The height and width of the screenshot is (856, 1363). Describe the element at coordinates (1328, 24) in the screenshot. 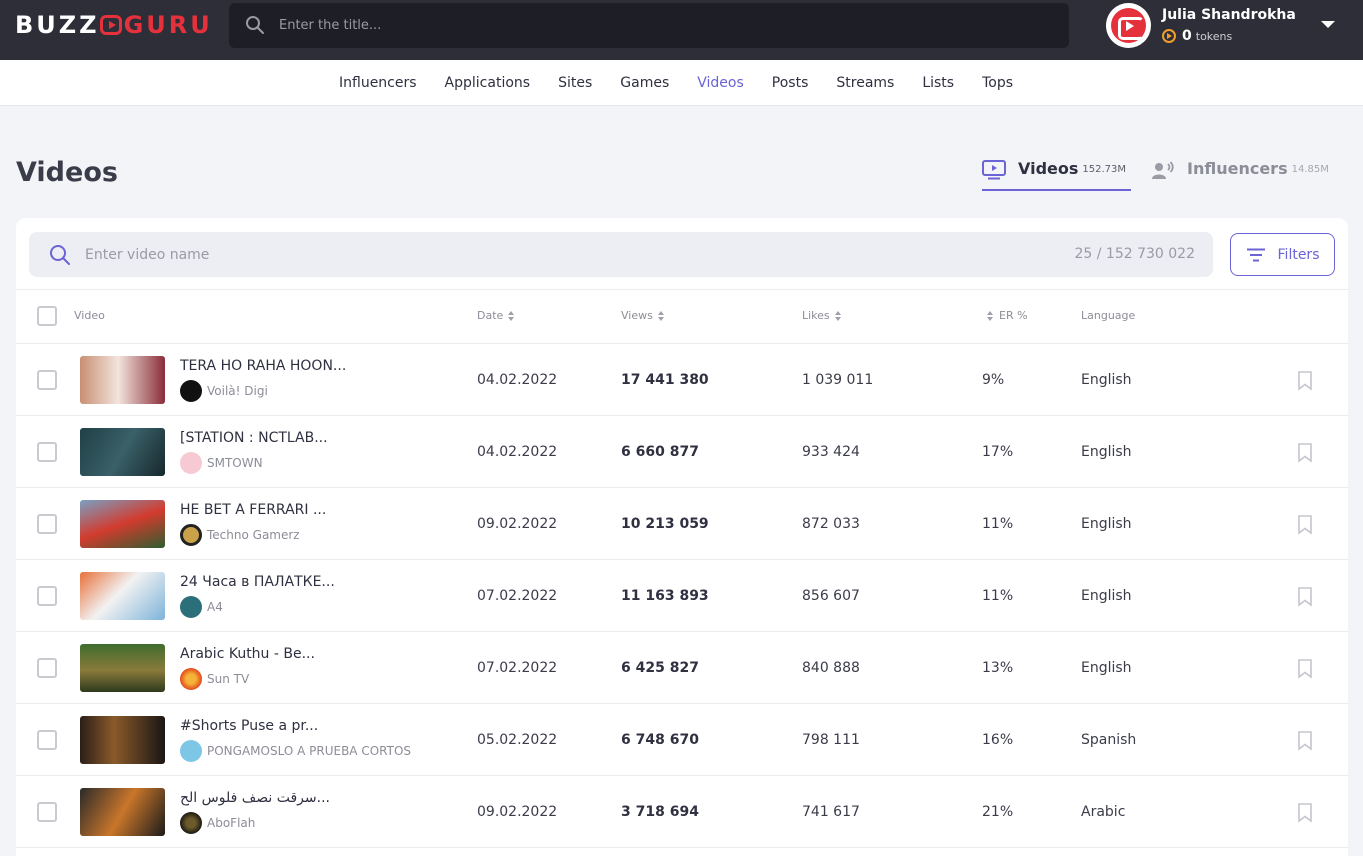

I see `chevron-down-icon` at that location.